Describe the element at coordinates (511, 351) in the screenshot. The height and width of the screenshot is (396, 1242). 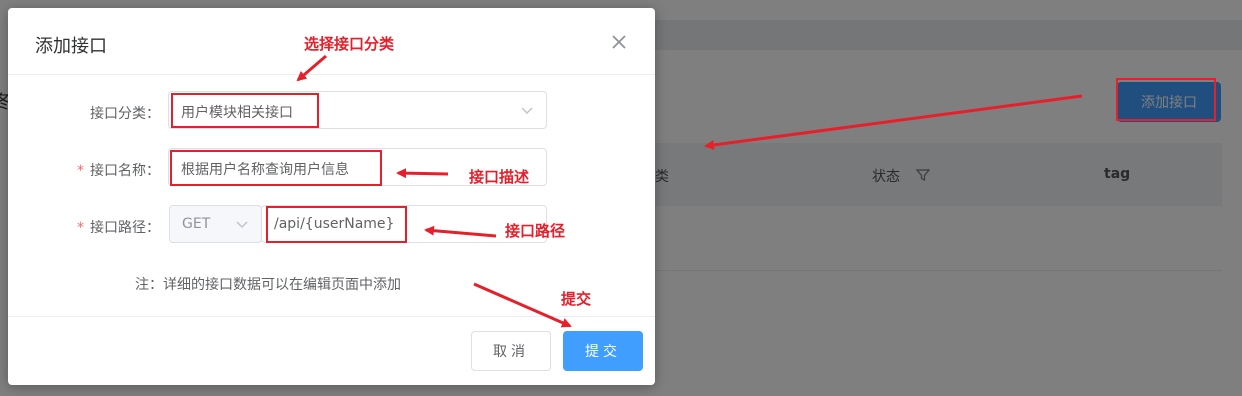
I see `cancel-button: 取消` at that location.